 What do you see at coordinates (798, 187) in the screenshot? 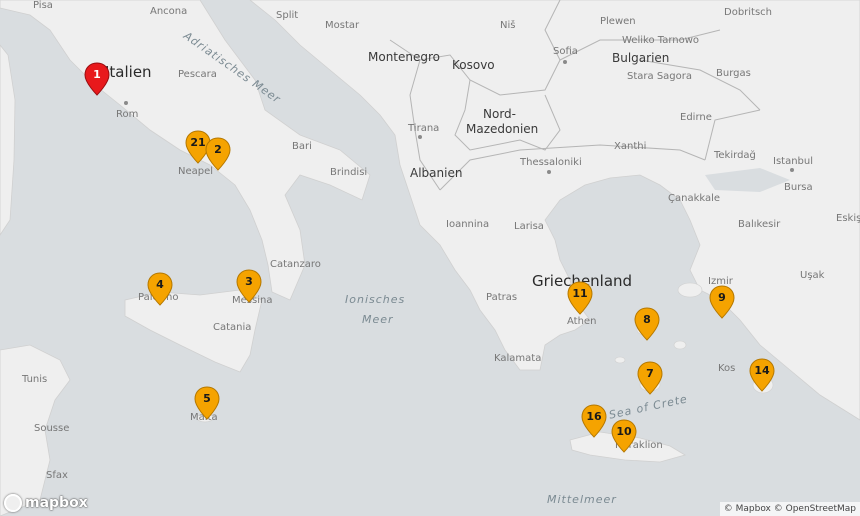
I see `label-bursa: Bursa` at bounding box center [798, 187].